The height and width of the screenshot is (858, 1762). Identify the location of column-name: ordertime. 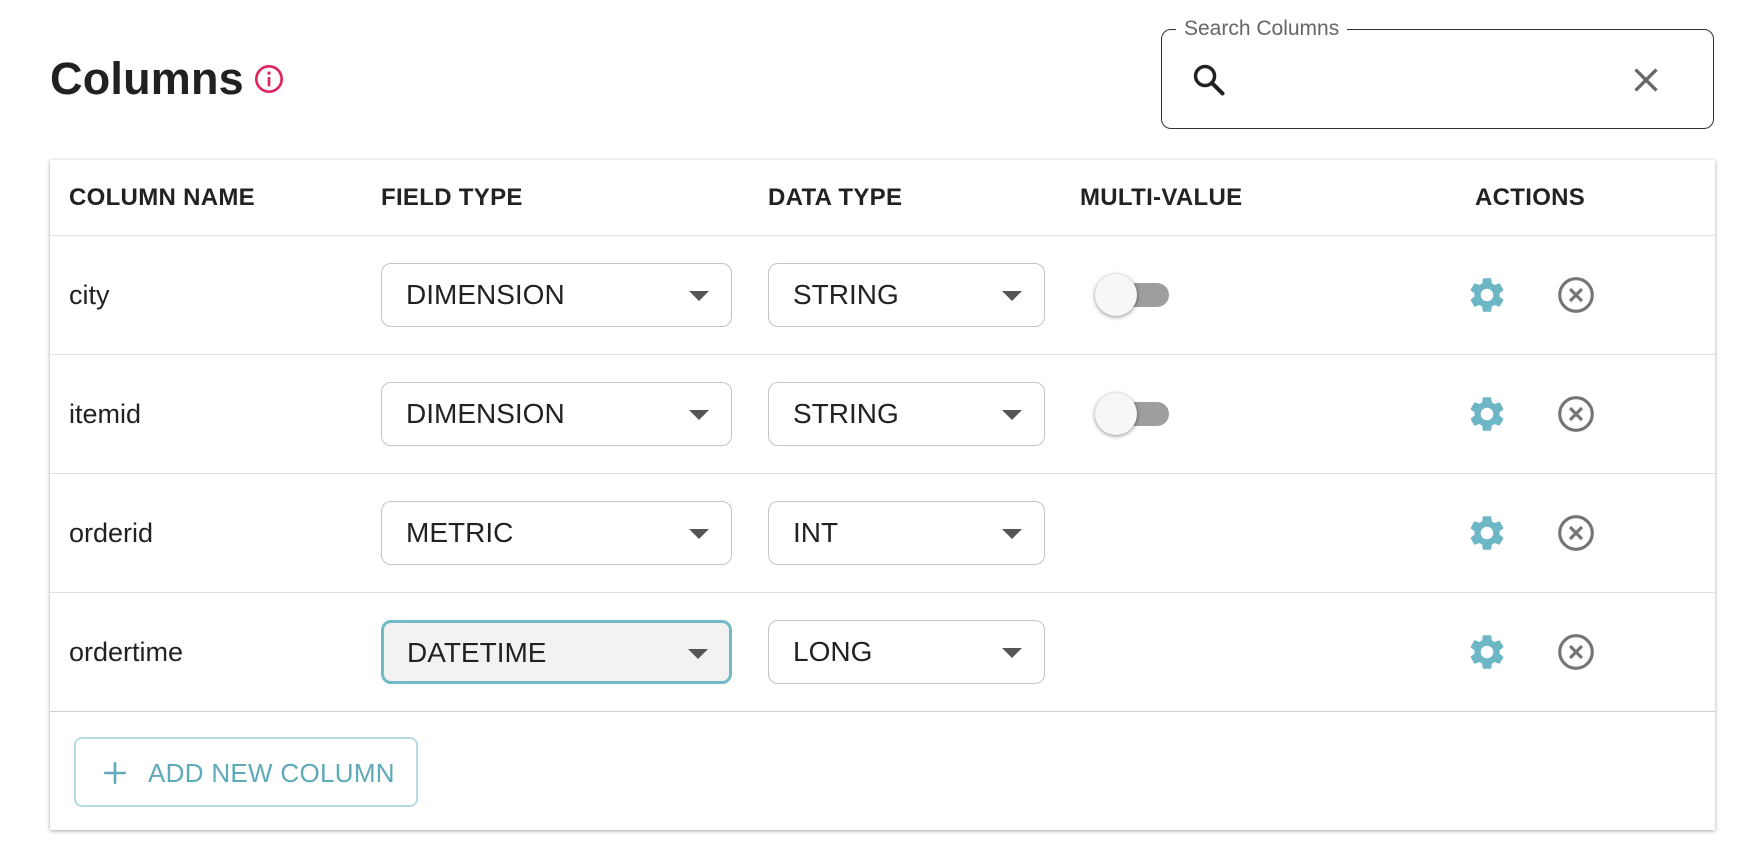
(126, 652).